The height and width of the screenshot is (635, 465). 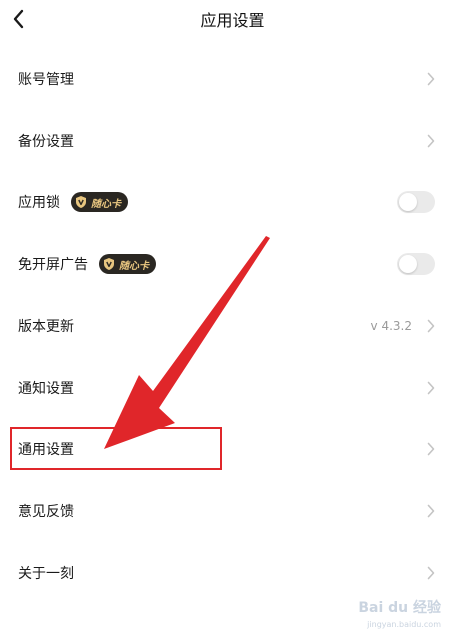 What do you see at coordinates (232, 264) in the screenshot?
I see `settings-row-no-splash-ads: 免开屏广告 随心卡` at bounding box center [232, 264].